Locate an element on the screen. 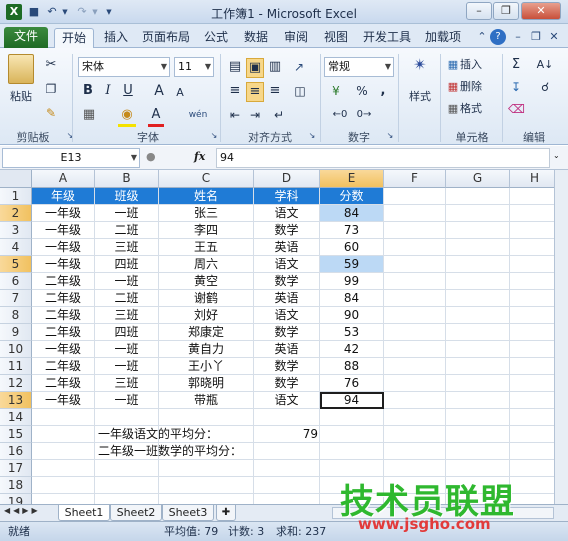 This screenshot has width=568, height=541. underline-button: U is located at coordinates (128, 91).